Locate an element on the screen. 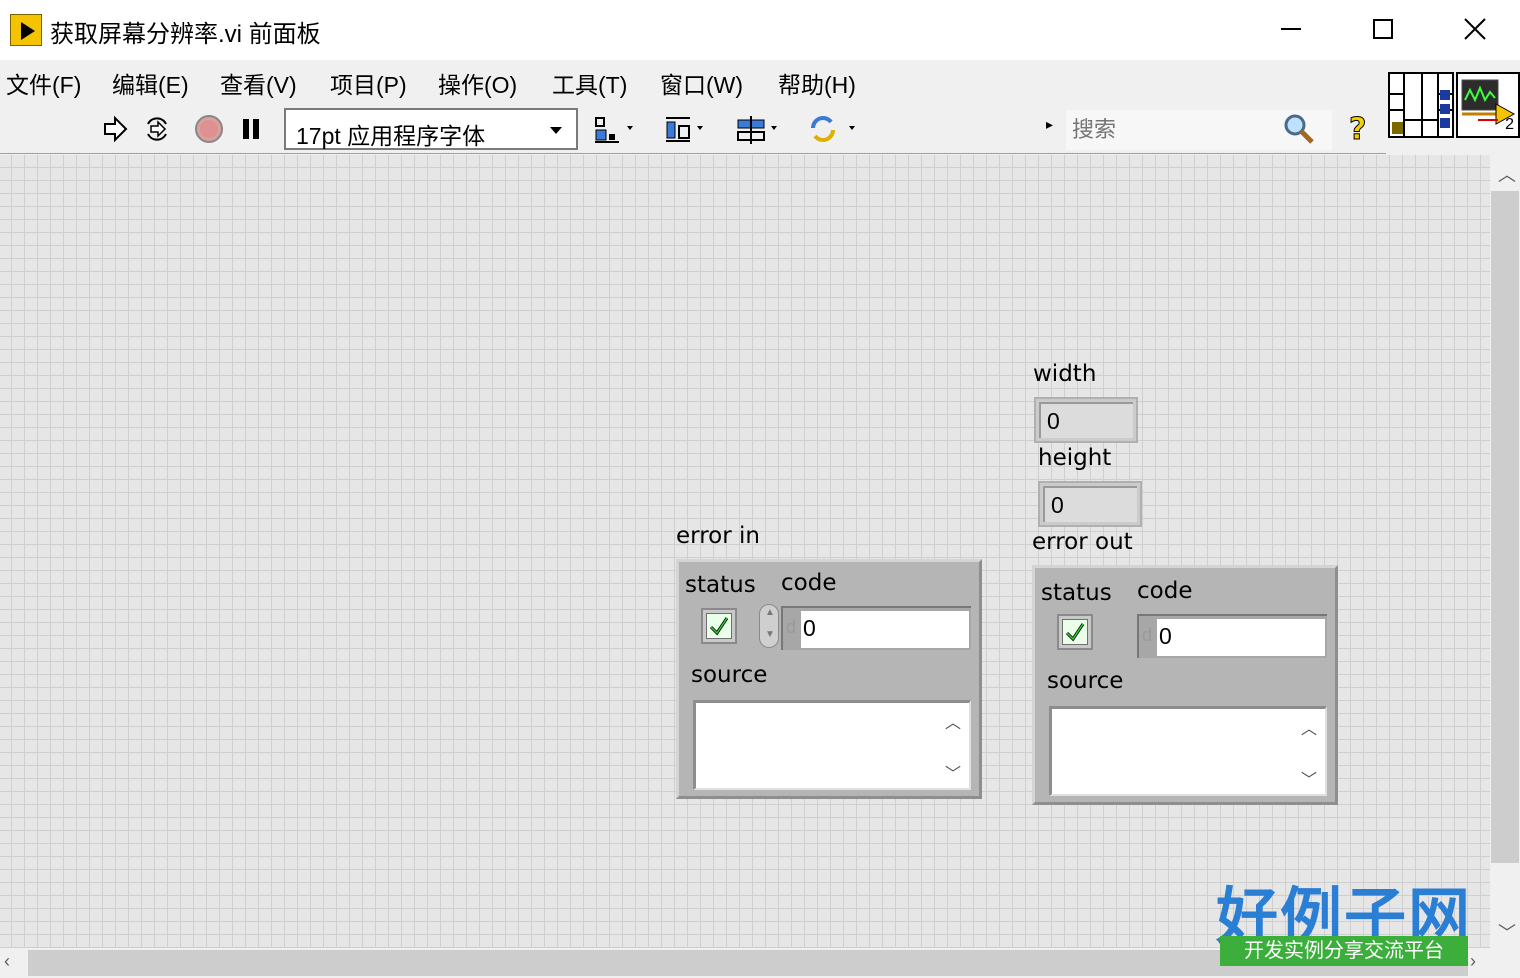  maximize-button is located at coordinates (1383, 29).